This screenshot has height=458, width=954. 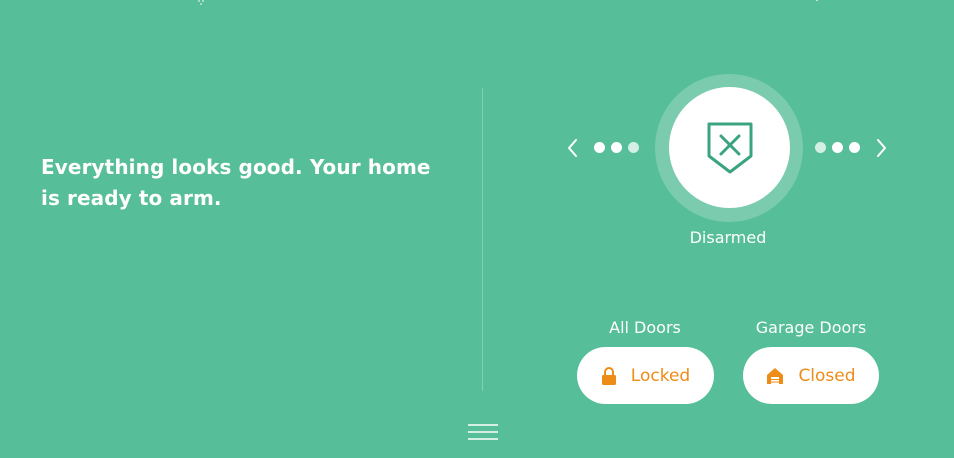 What do you see at coordinates (482, 239) in the screenshot?
I see `vertical-divider` at bounding box center [482, 239].